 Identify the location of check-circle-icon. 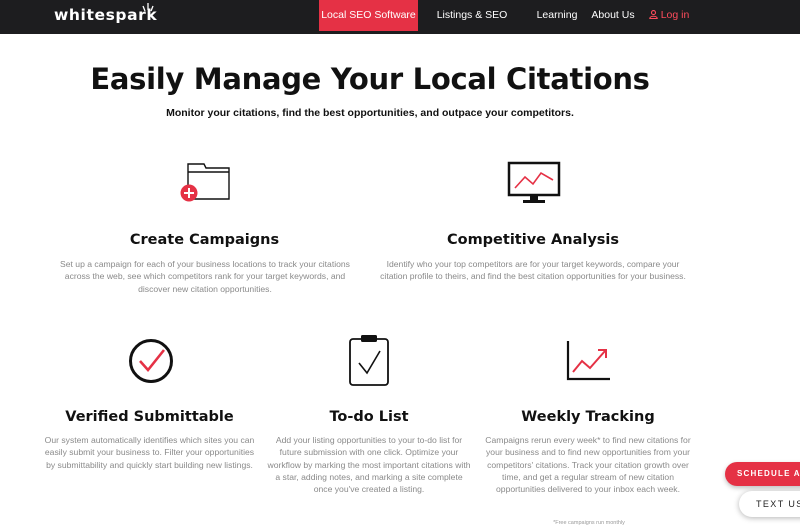
(151, 361).